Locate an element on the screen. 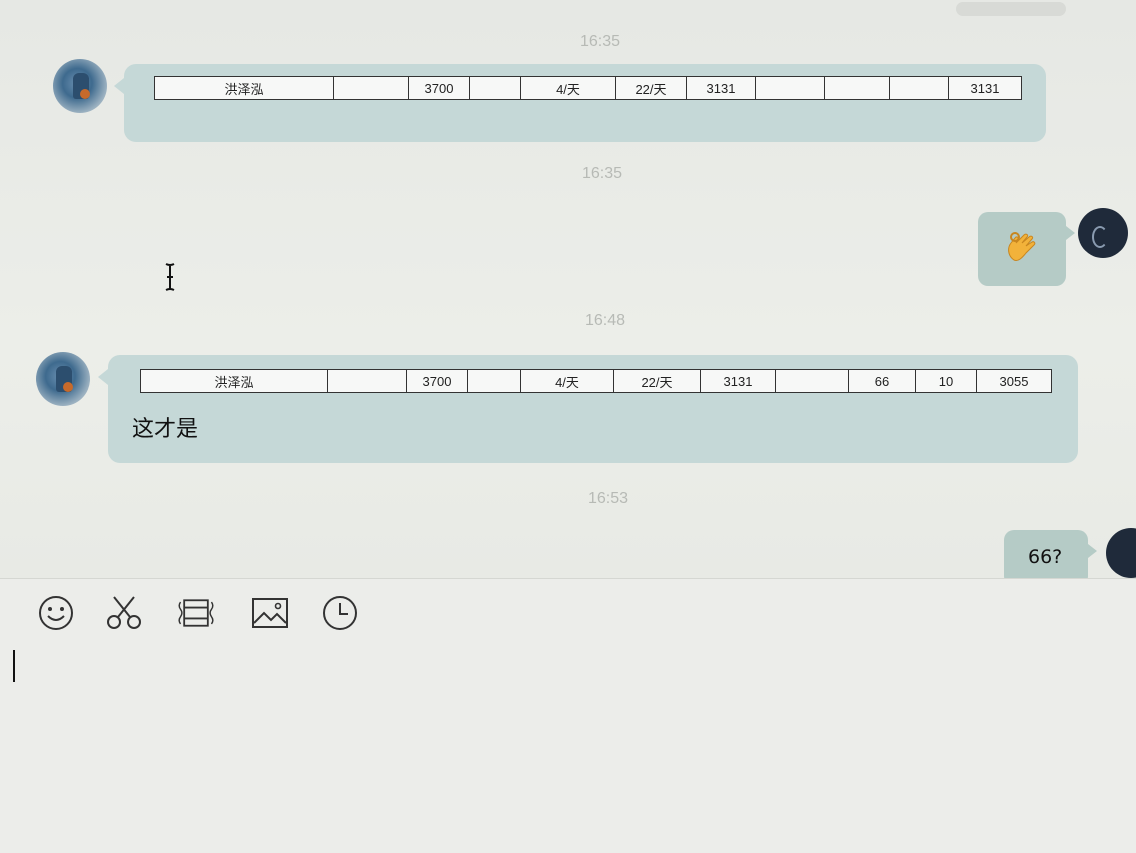 This screenshot has width=1136, height=853. text-cursor-icon is located at coordinates (170, 277).